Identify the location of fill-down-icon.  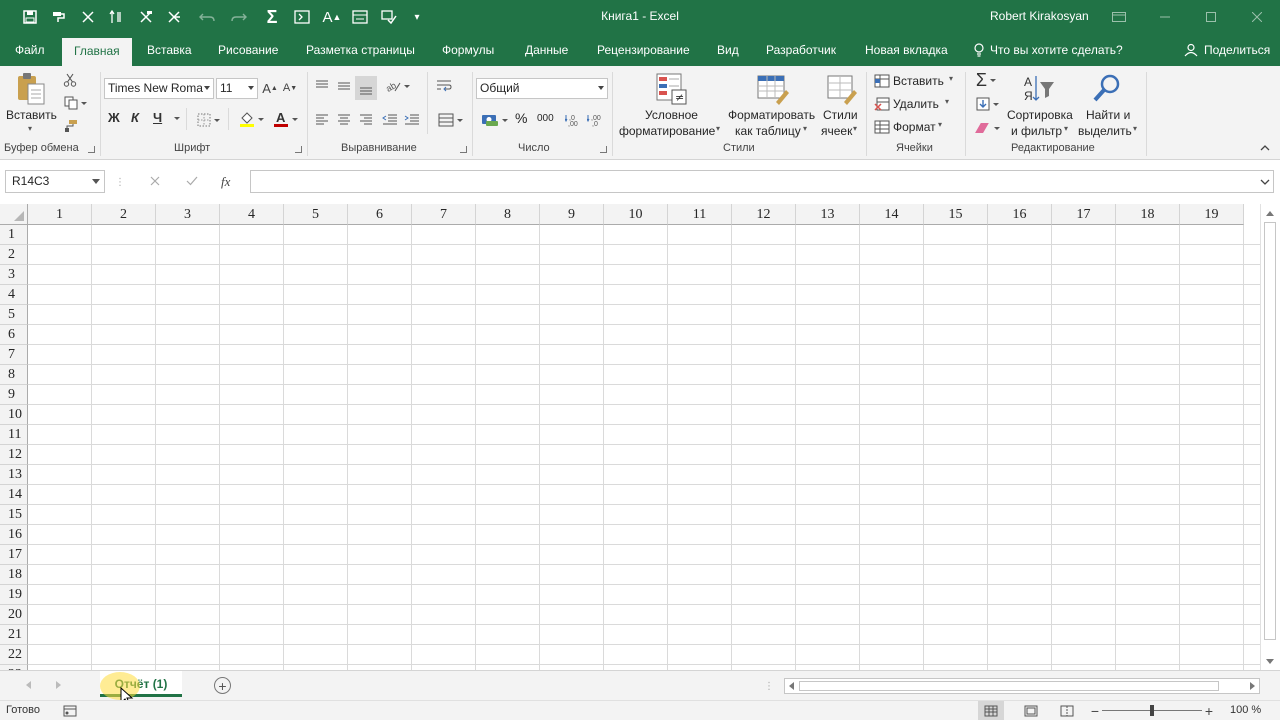
(987, 104).